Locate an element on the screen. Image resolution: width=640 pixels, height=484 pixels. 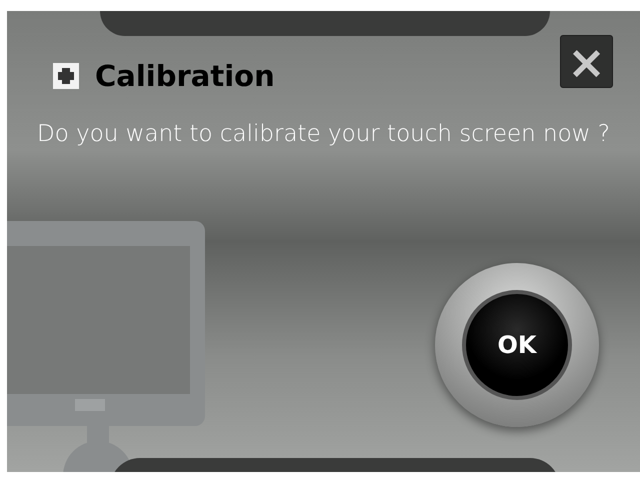
dialog-message: Do you want to calibrate your touch screen now ? is located at coordinates (323, 134).